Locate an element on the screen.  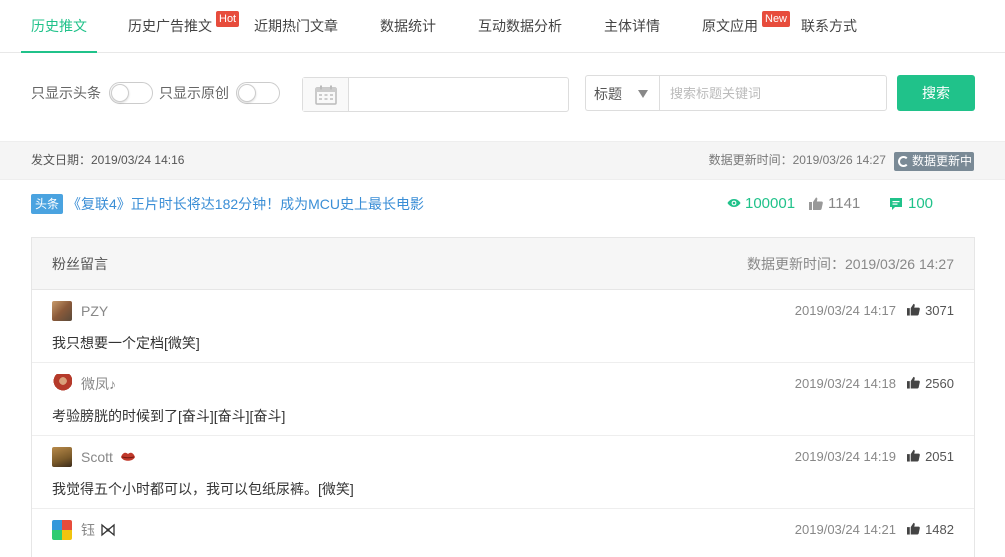
updating-badge: 数据更新中 is located at coordinates (934, 161).